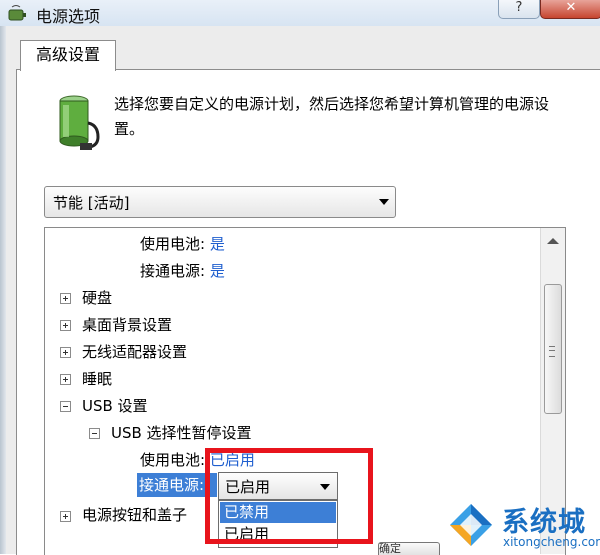  What do you see at coordinates (220, 202) in the screenshot?
I see `power-plan-select: 节能 [活动]` at bounding box center [220, 202].